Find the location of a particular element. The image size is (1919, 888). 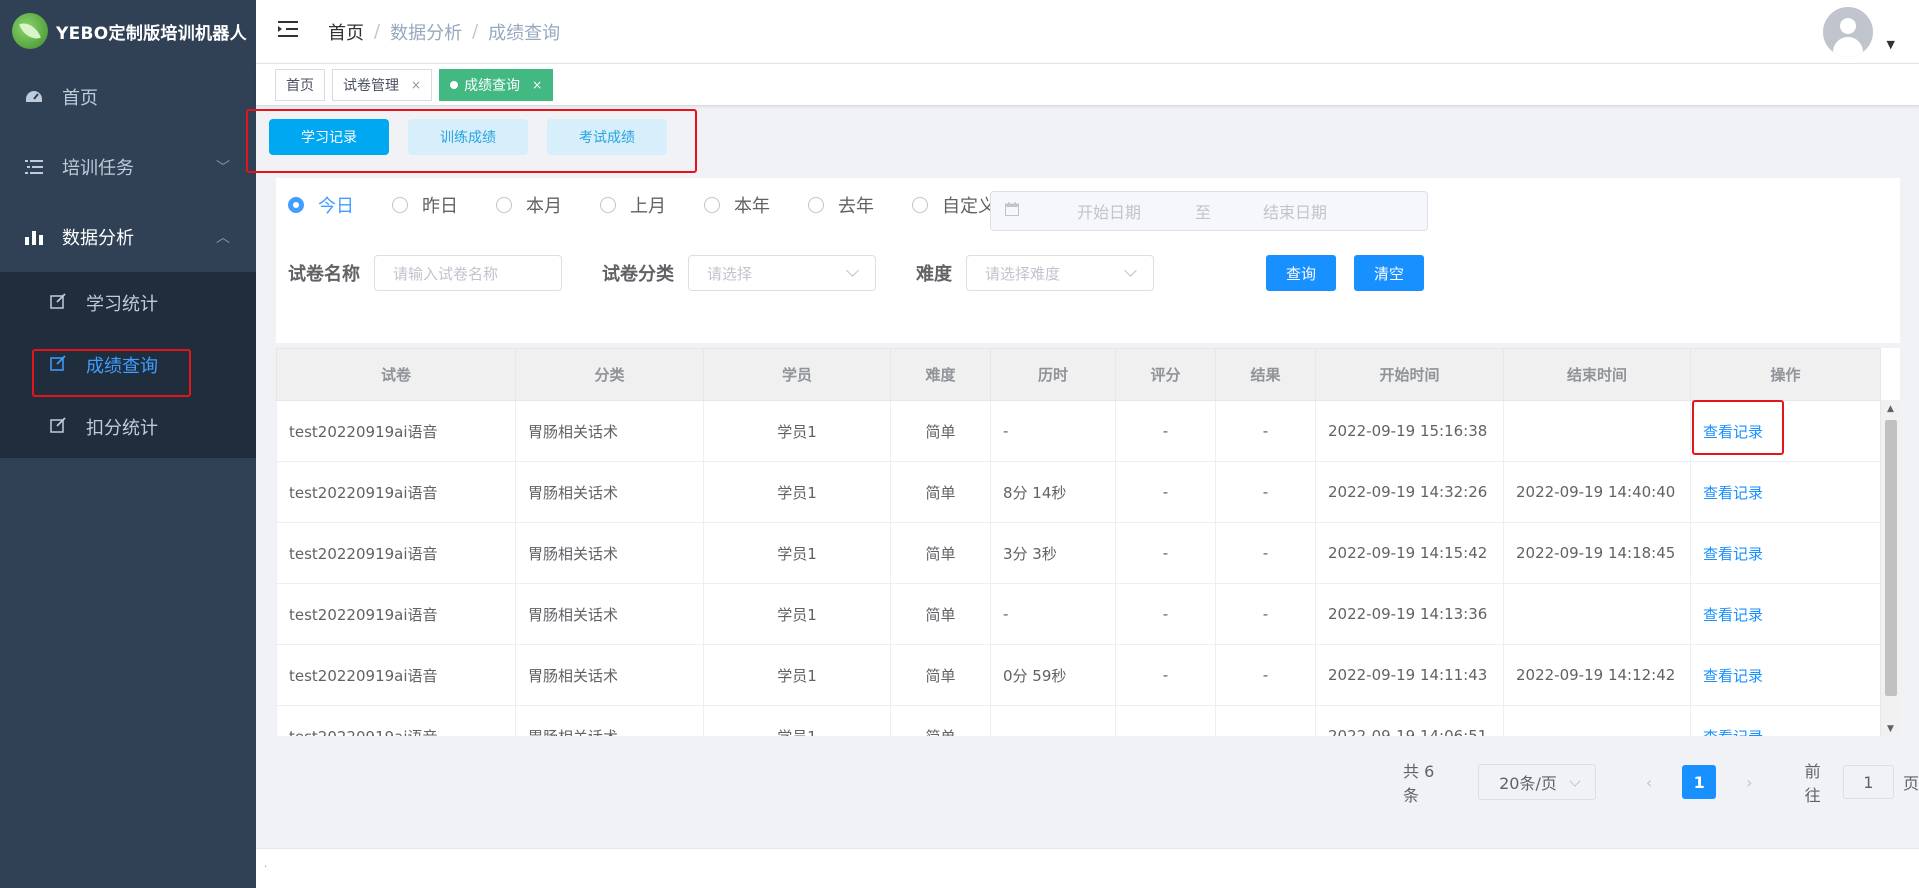

filter-row: 试卷名称 请输入试卷名称 试卷分类 请选择 难度 请选择难度 查询 清空 is located at coordinates (856, 273).